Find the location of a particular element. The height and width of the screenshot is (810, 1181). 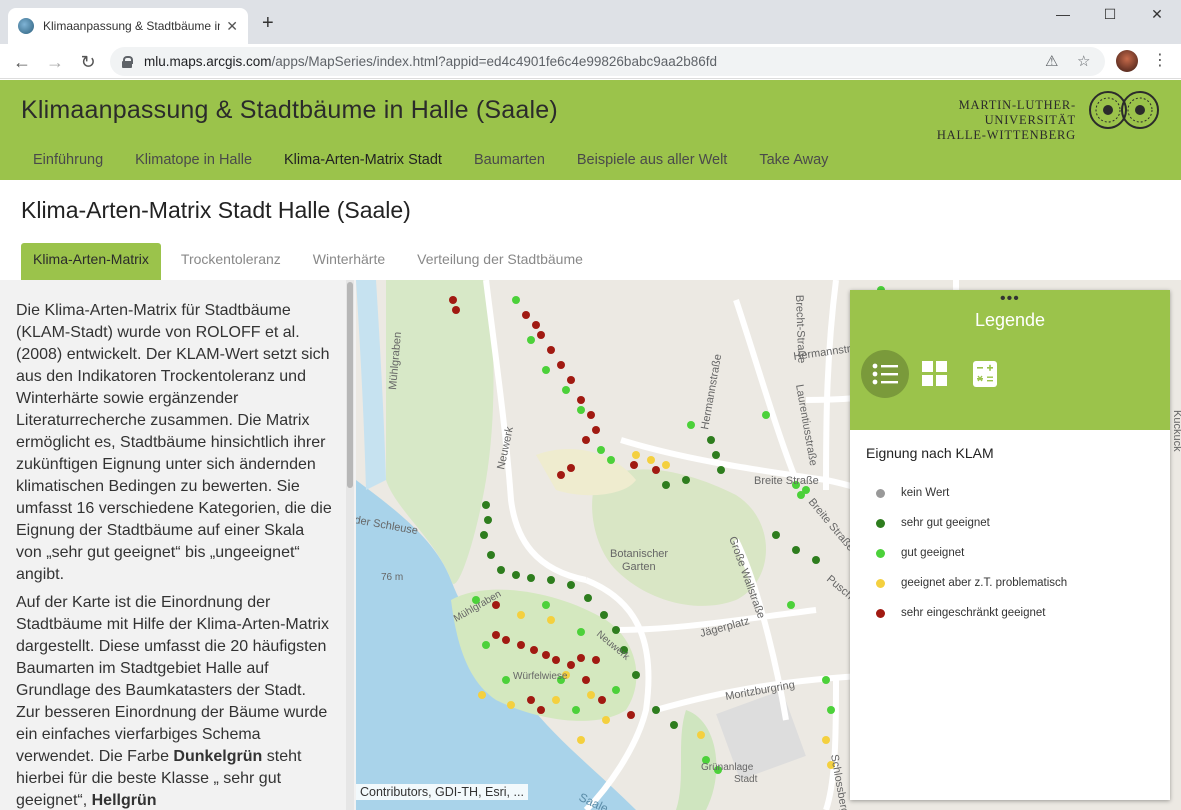

university-name-line1: MARTIN-LUTHER-UNIVERSITÄT is located at coordinates (1017, 112).